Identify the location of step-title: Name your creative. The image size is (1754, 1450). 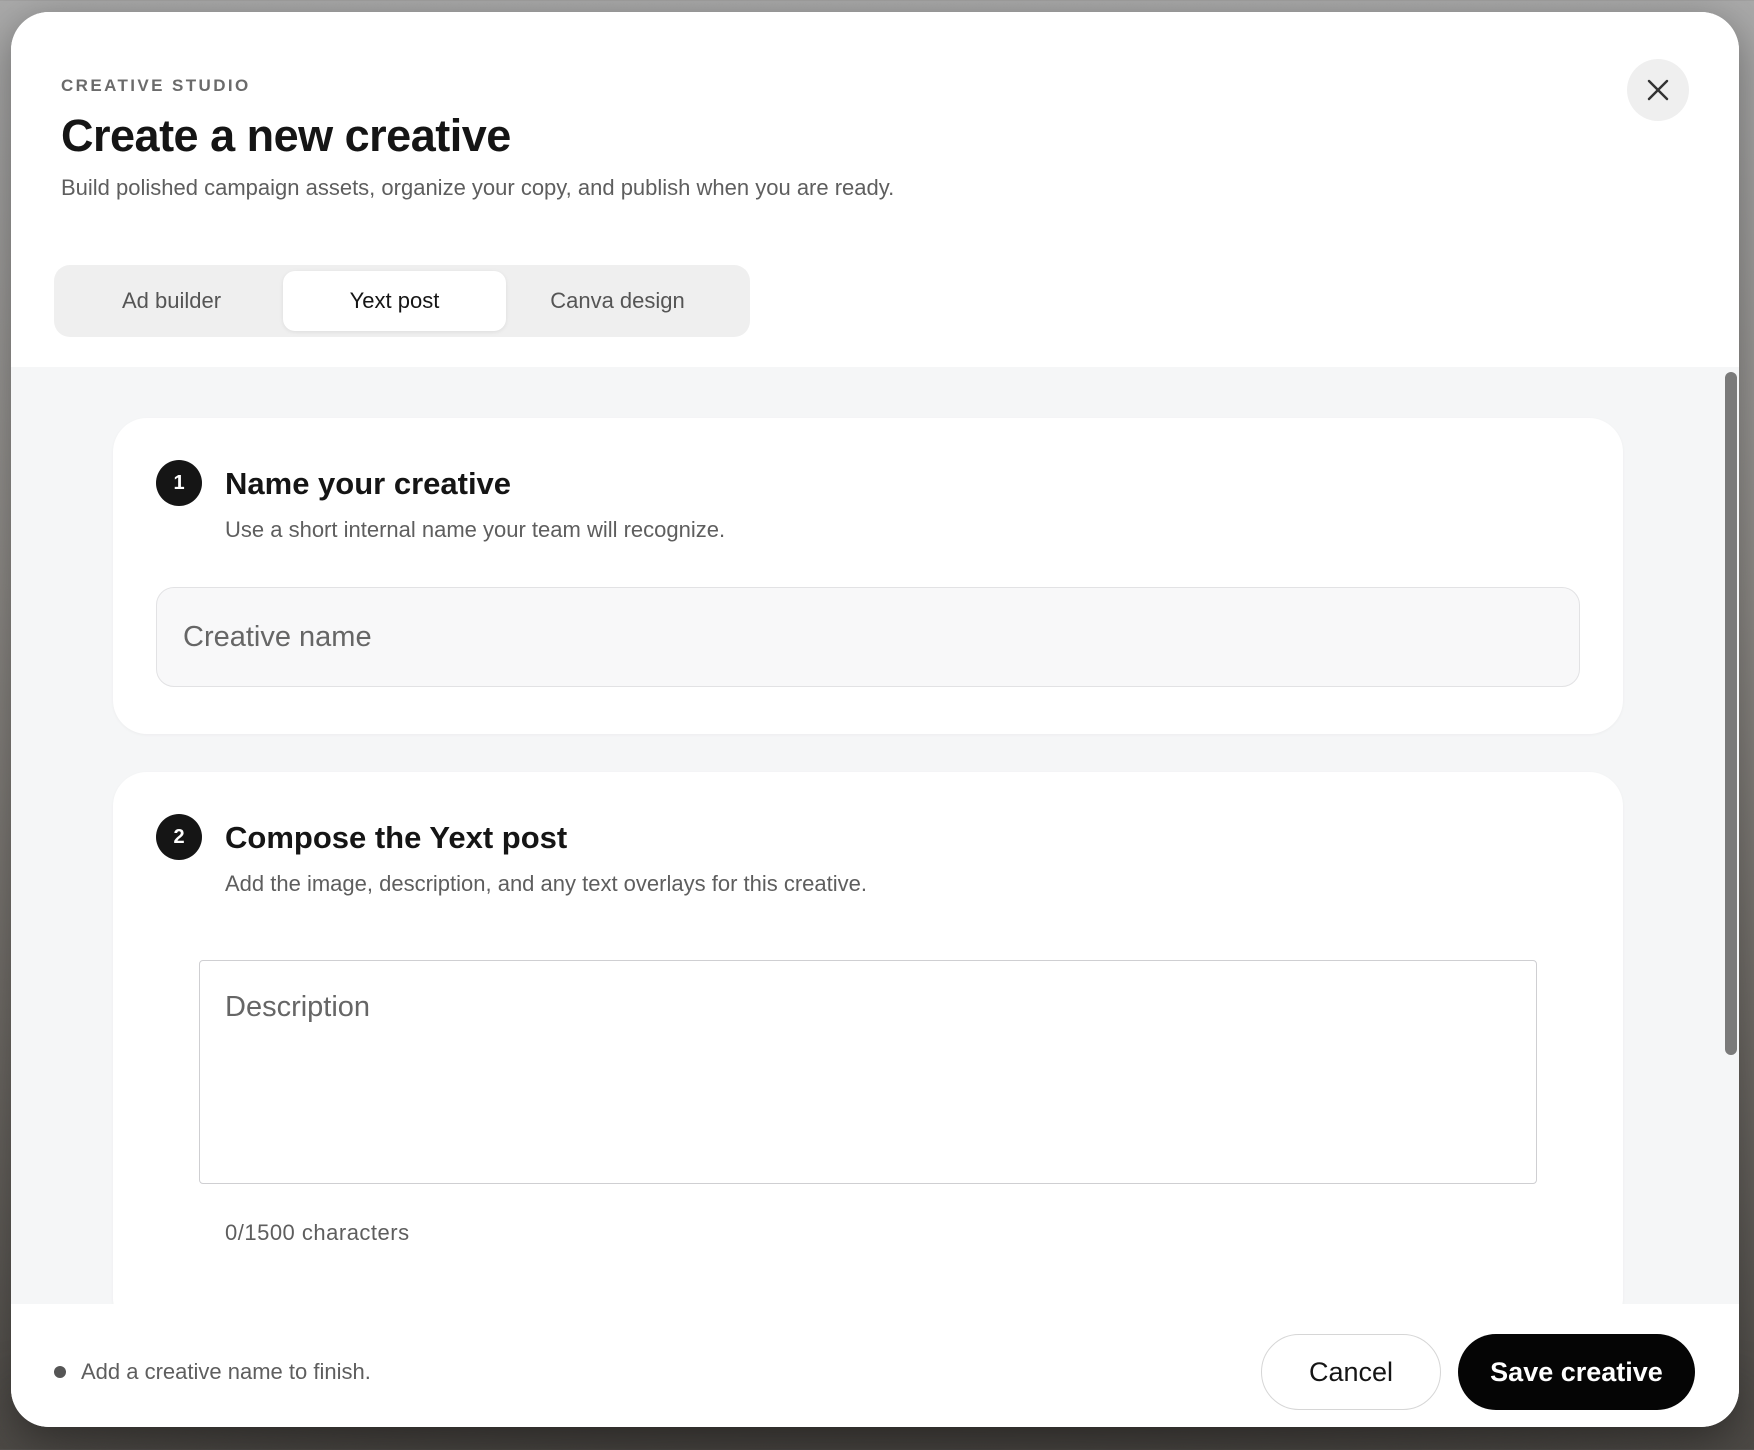
(368, 483).